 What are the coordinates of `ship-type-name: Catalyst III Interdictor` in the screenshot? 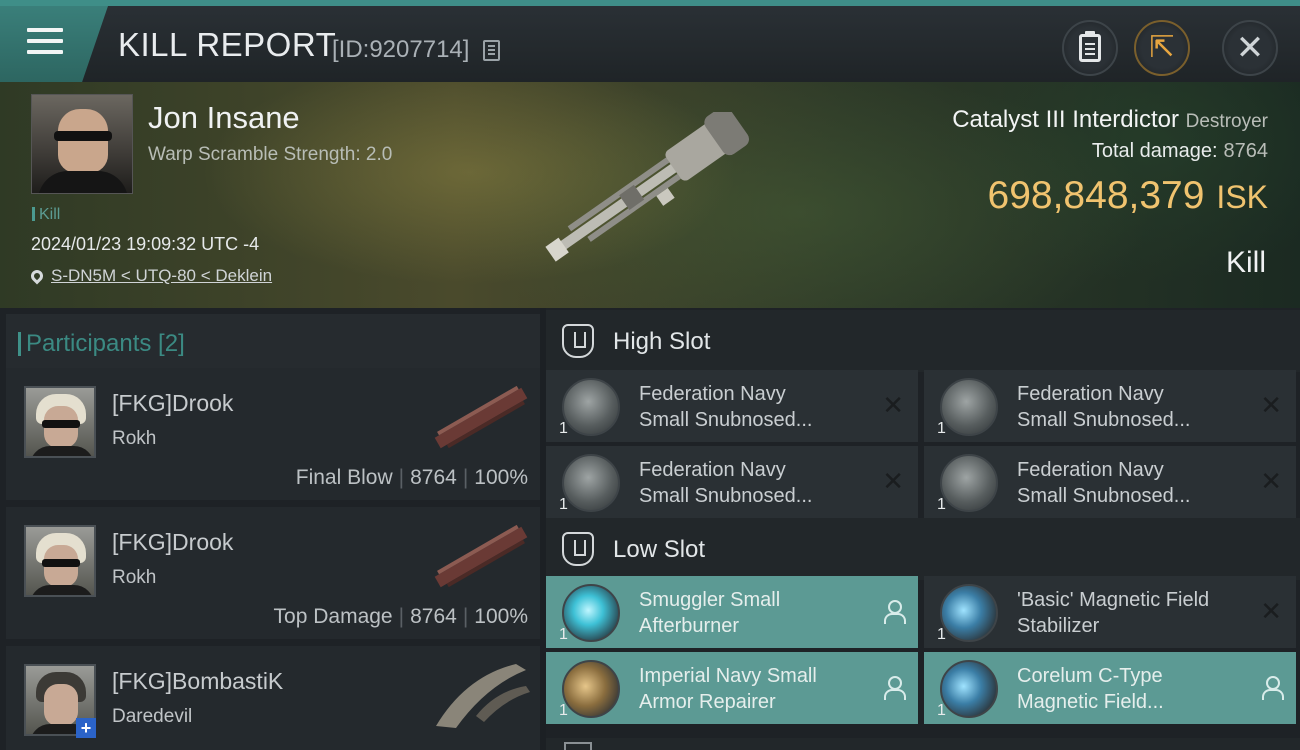 It's located at (1065, 119).